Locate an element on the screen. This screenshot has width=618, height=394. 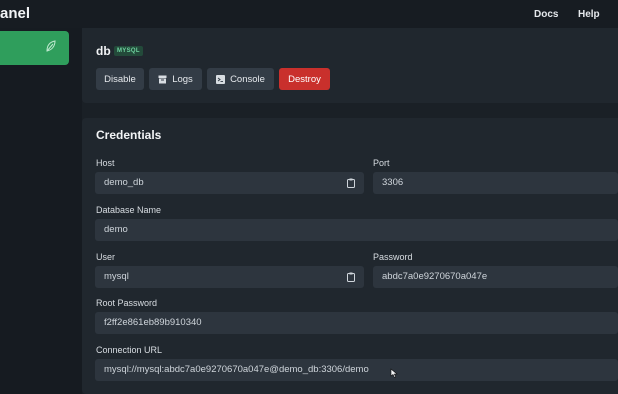
connection-url-label: Connection URL is located at coordinates (129, 350).